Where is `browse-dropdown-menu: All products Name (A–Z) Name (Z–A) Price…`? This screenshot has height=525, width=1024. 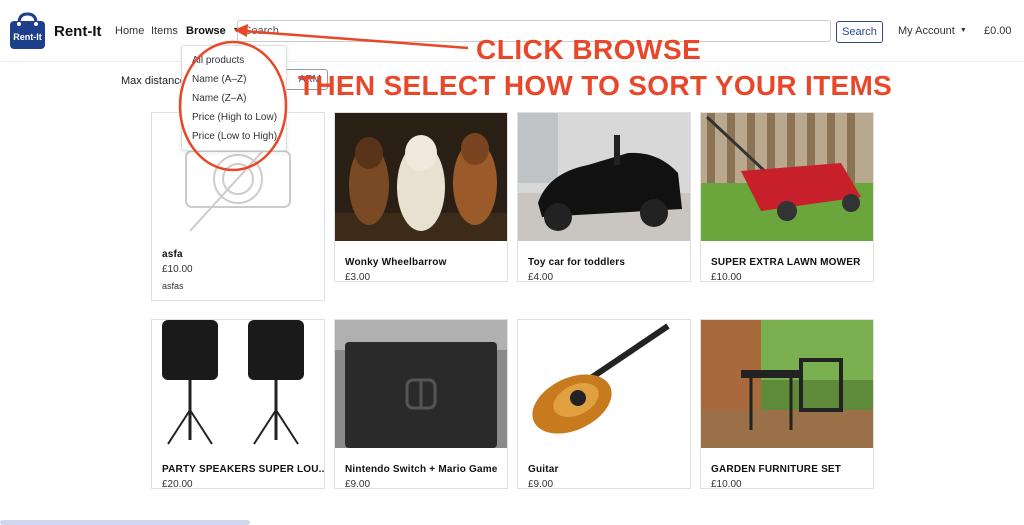 browse-dropdown-menu: All products Name (A–Z) Name (Z–A) Price… is located at coordinates (234, 98).